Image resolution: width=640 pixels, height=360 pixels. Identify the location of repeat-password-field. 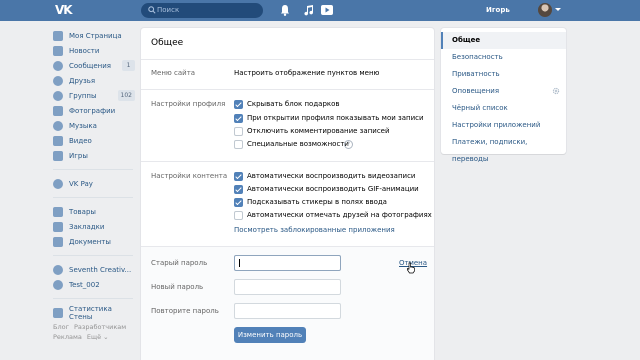
(287, 311).